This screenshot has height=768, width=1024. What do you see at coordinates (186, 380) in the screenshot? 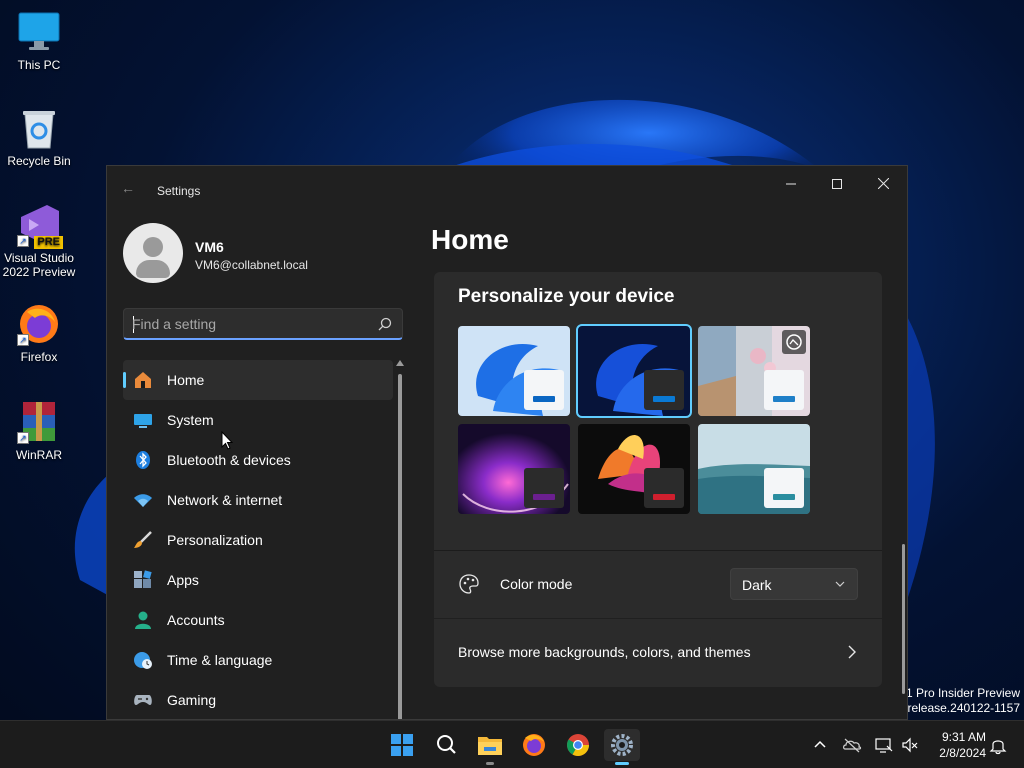
I see `nav-item-label: Home` at bounding box center [186, 380].